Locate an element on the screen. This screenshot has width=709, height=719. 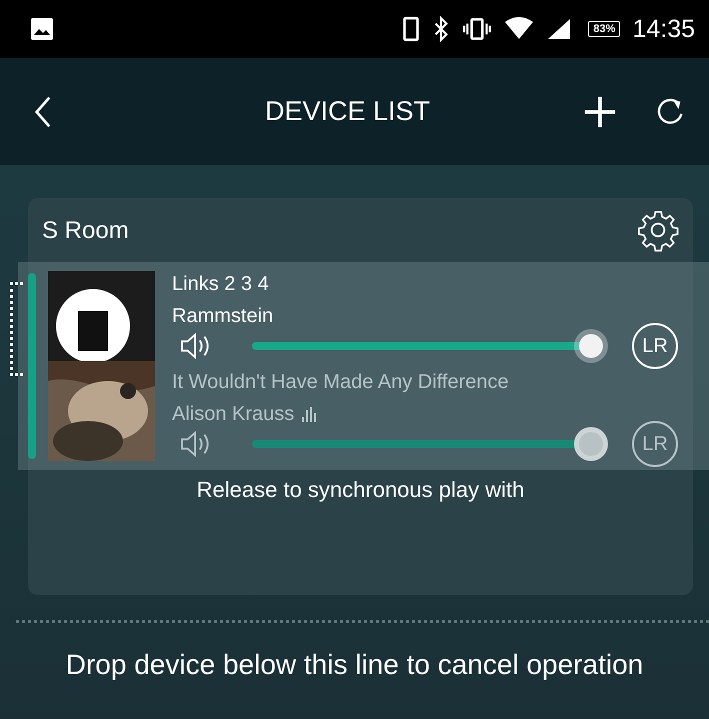
screen-title: DEVICE LIST is located at coordinates (348, 111).